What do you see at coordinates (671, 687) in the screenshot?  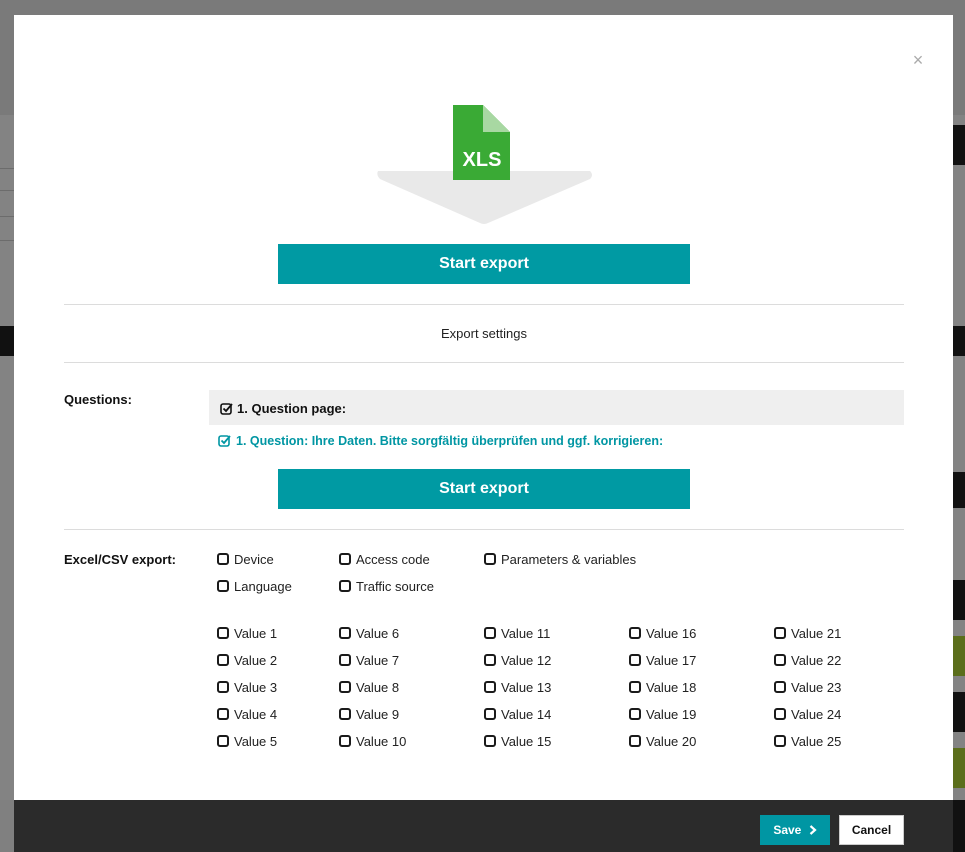 I see `option-label: Value 18` at bounding box center [671, 687].